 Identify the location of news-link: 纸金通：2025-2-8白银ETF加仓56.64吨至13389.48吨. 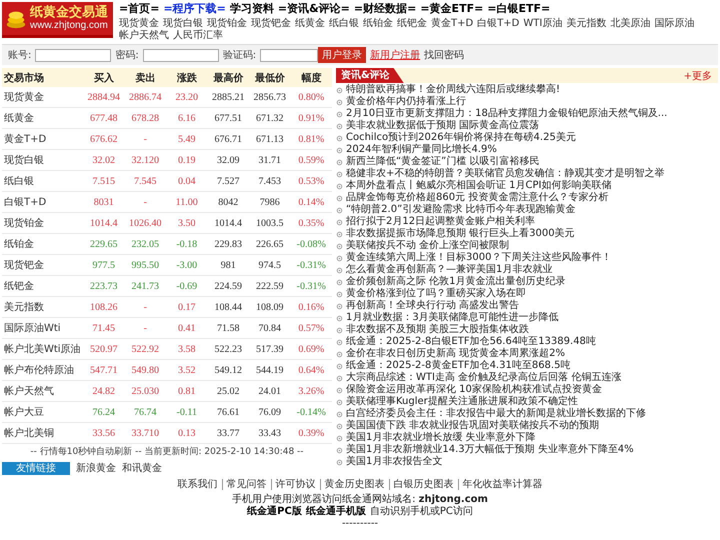
(471, 342).